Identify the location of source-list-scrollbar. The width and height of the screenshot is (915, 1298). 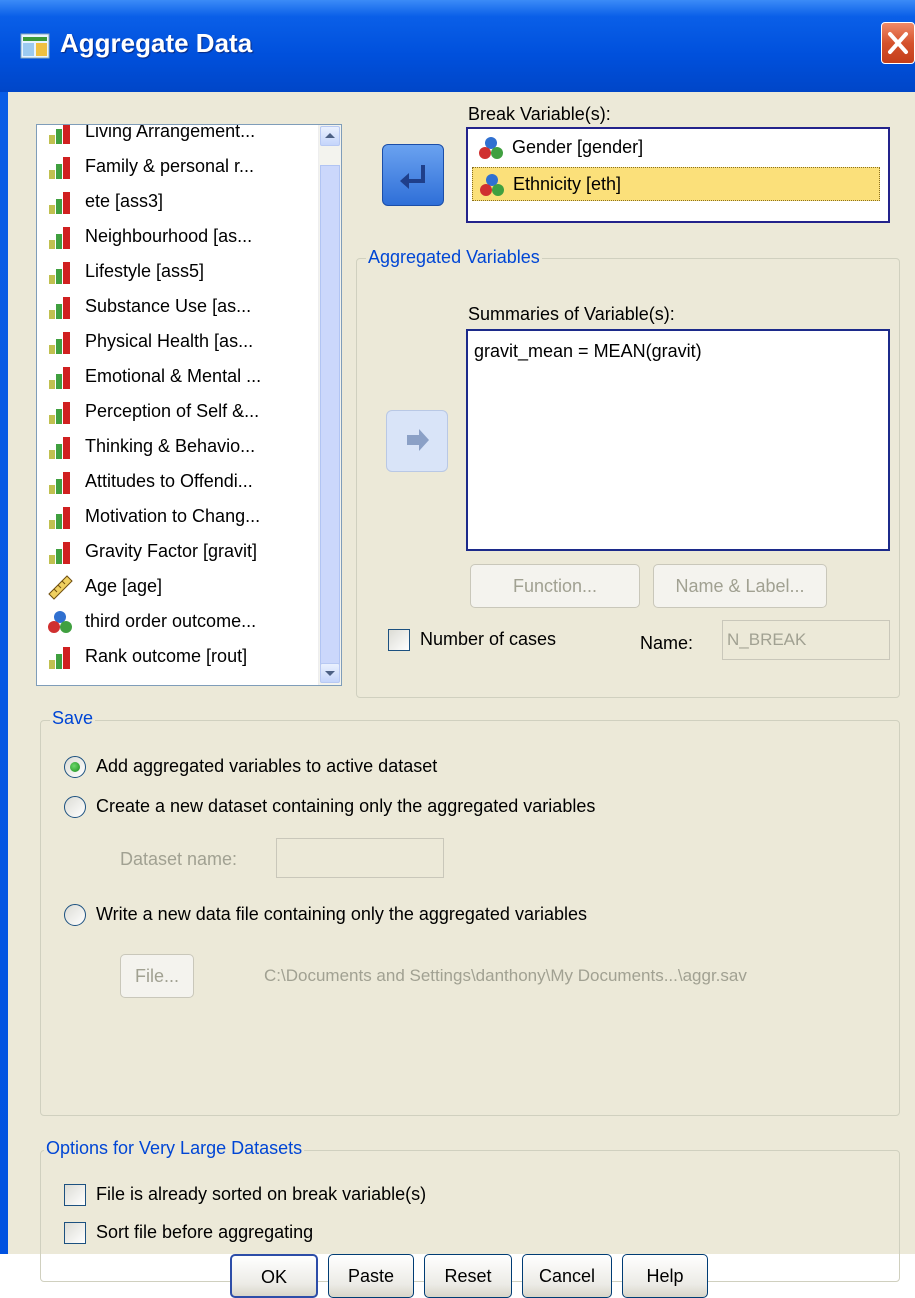
(329, 405).